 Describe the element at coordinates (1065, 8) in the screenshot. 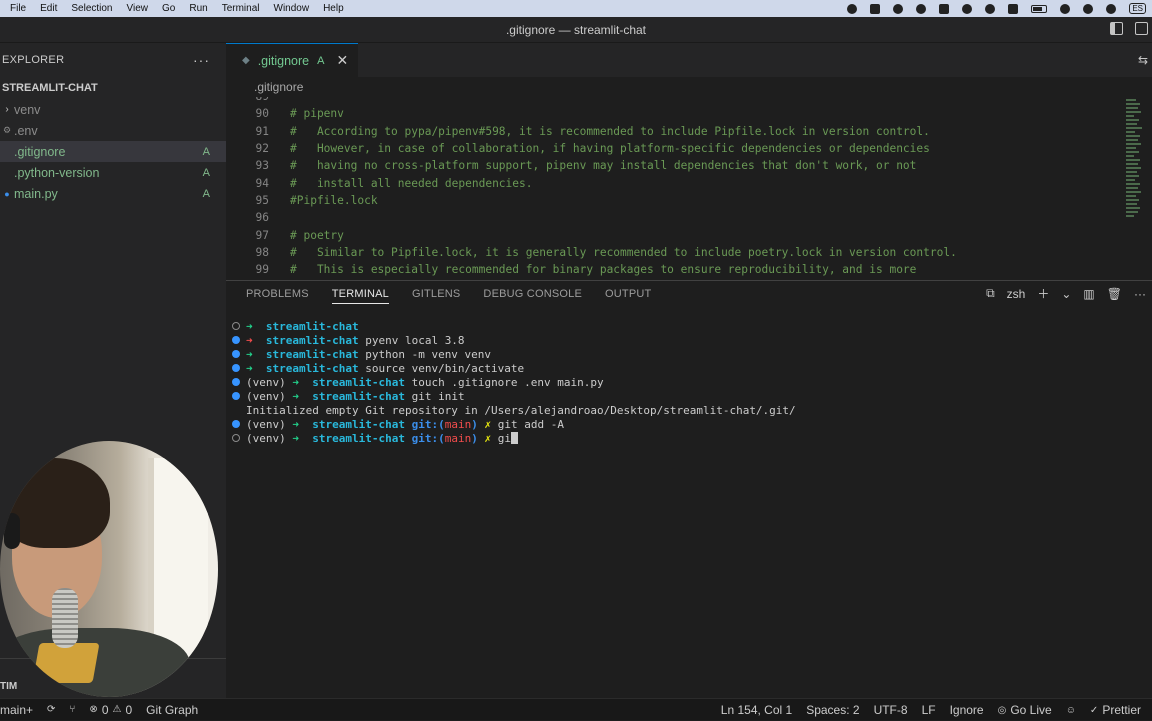

I see `wifi-icon` at that location.